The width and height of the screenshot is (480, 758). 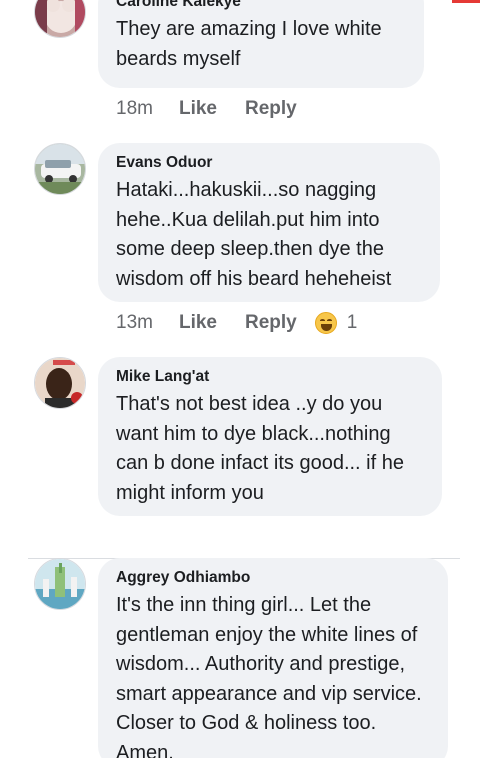 I want to click on comment-actions: 13m Like Reply 1, so click(x=236, y=323).